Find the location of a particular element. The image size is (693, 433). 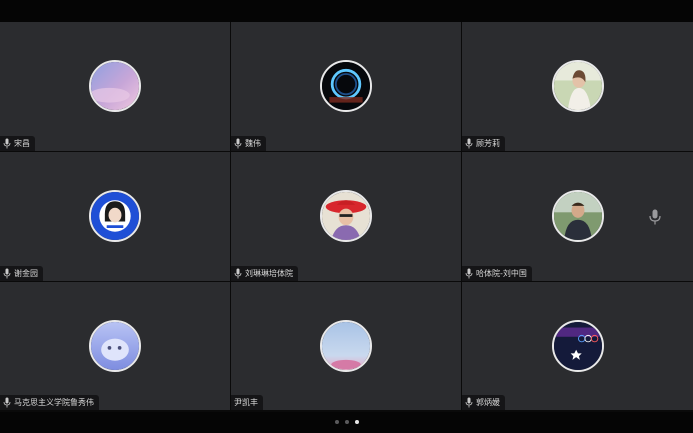

page-dot-active is located at coordinates (356, 422).